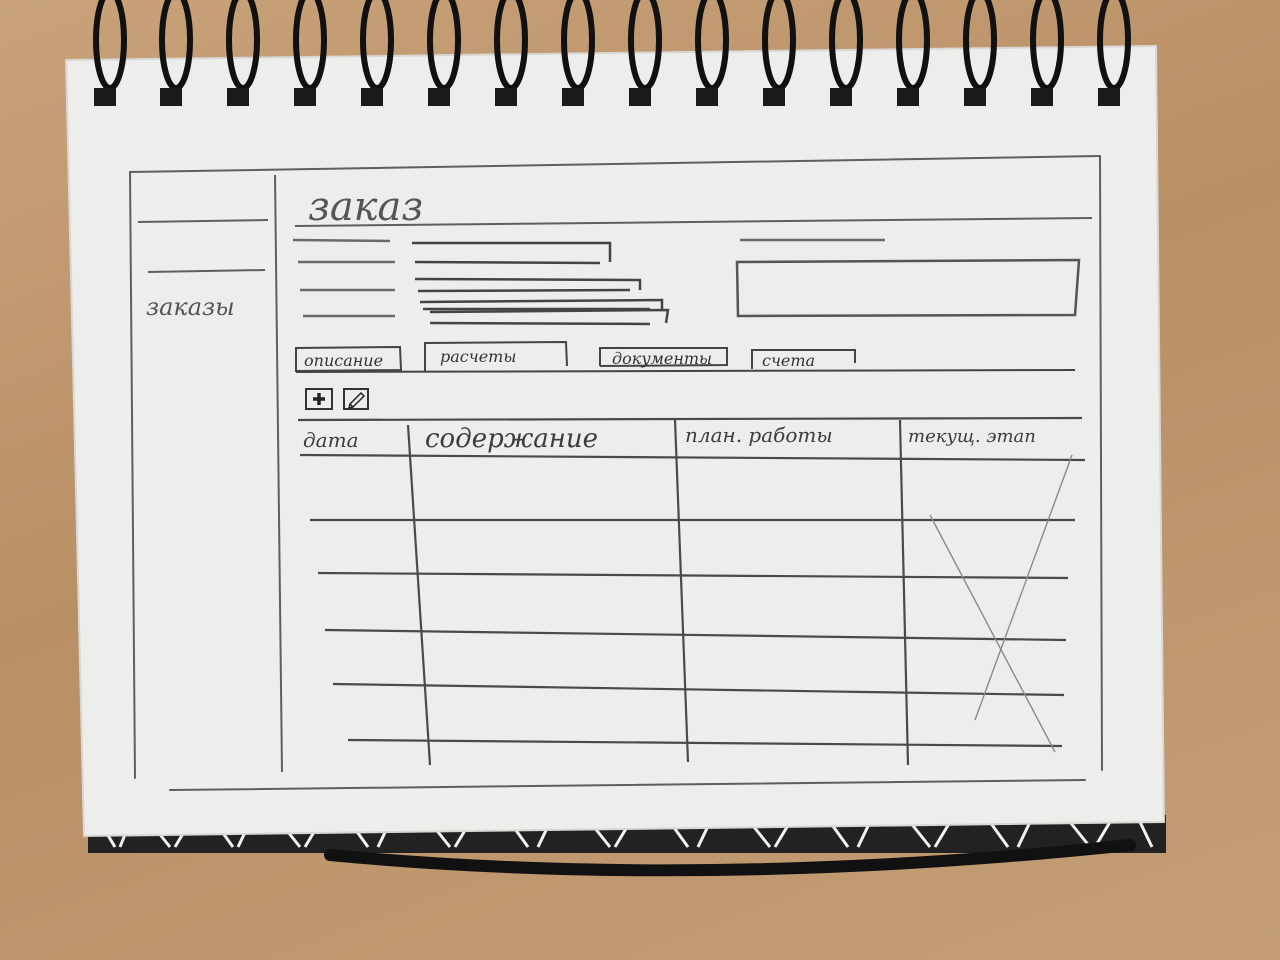 The width and height of the screenshot is (1280, 960). What do you see at coordinates (511, 439) in the screenshot?
I see `column-header-content: содержание` at bounding box center [511, 439].